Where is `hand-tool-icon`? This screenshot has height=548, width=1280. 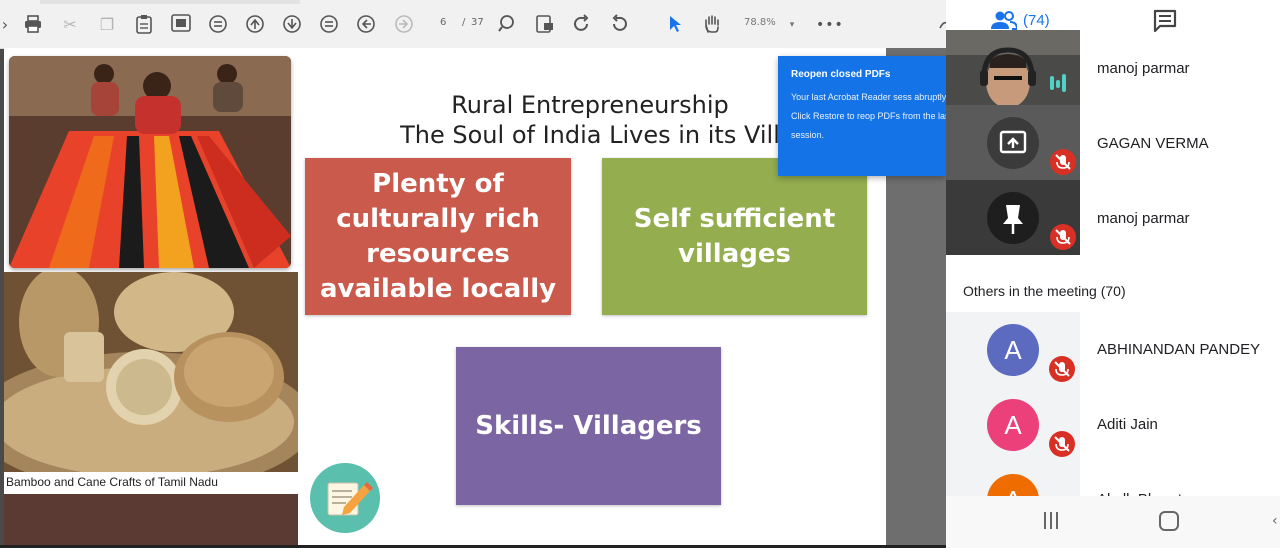 hand-tool-icon is located at coordinates (712, 25).